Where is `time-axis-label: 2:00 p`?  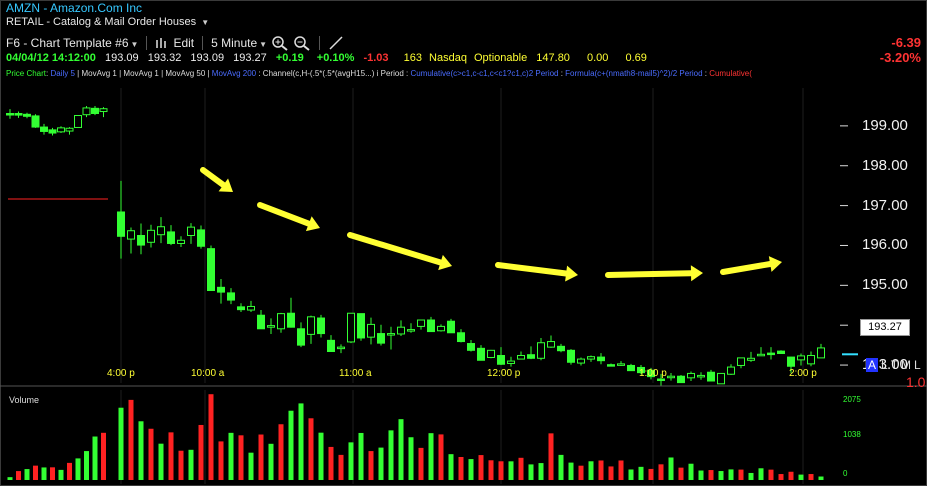 time-axis-label: 2:00 p is located at coordinates (803, 373).